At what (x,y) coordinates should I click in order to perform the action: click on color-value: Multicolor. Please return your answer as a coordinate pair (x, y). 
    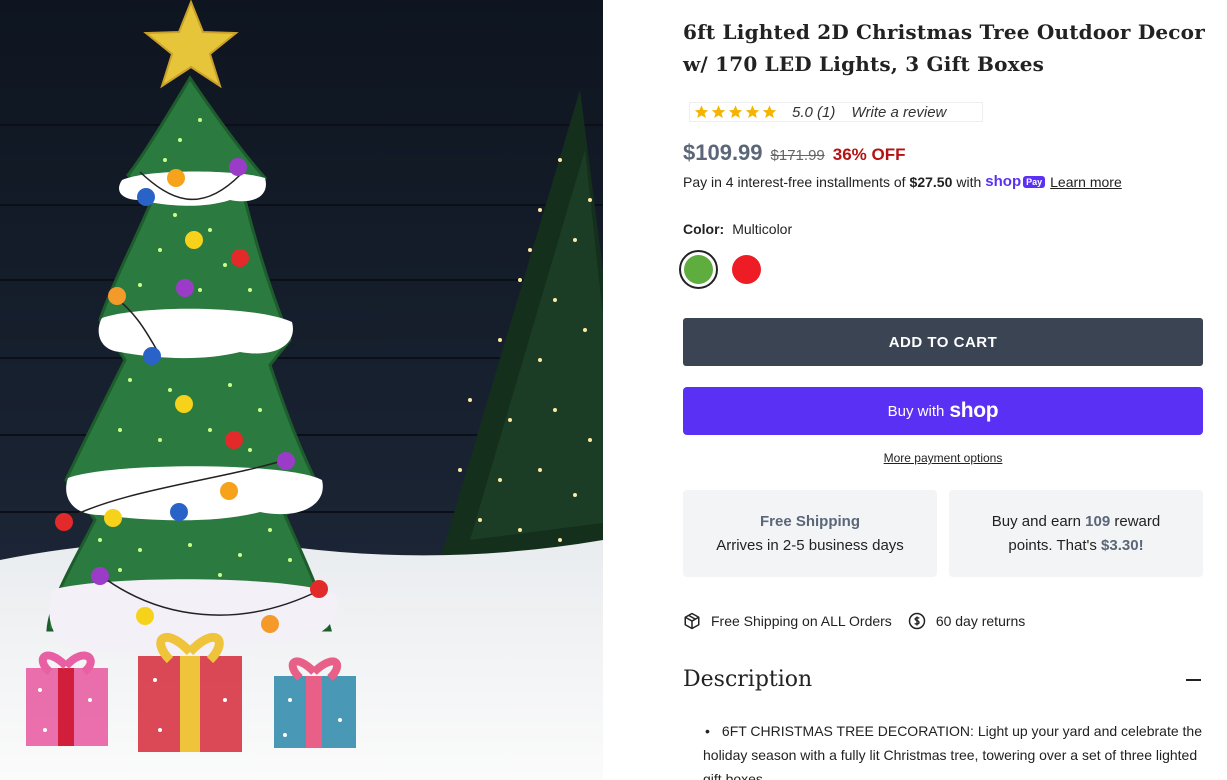
    Looking at the image, I should click on (762, 229).